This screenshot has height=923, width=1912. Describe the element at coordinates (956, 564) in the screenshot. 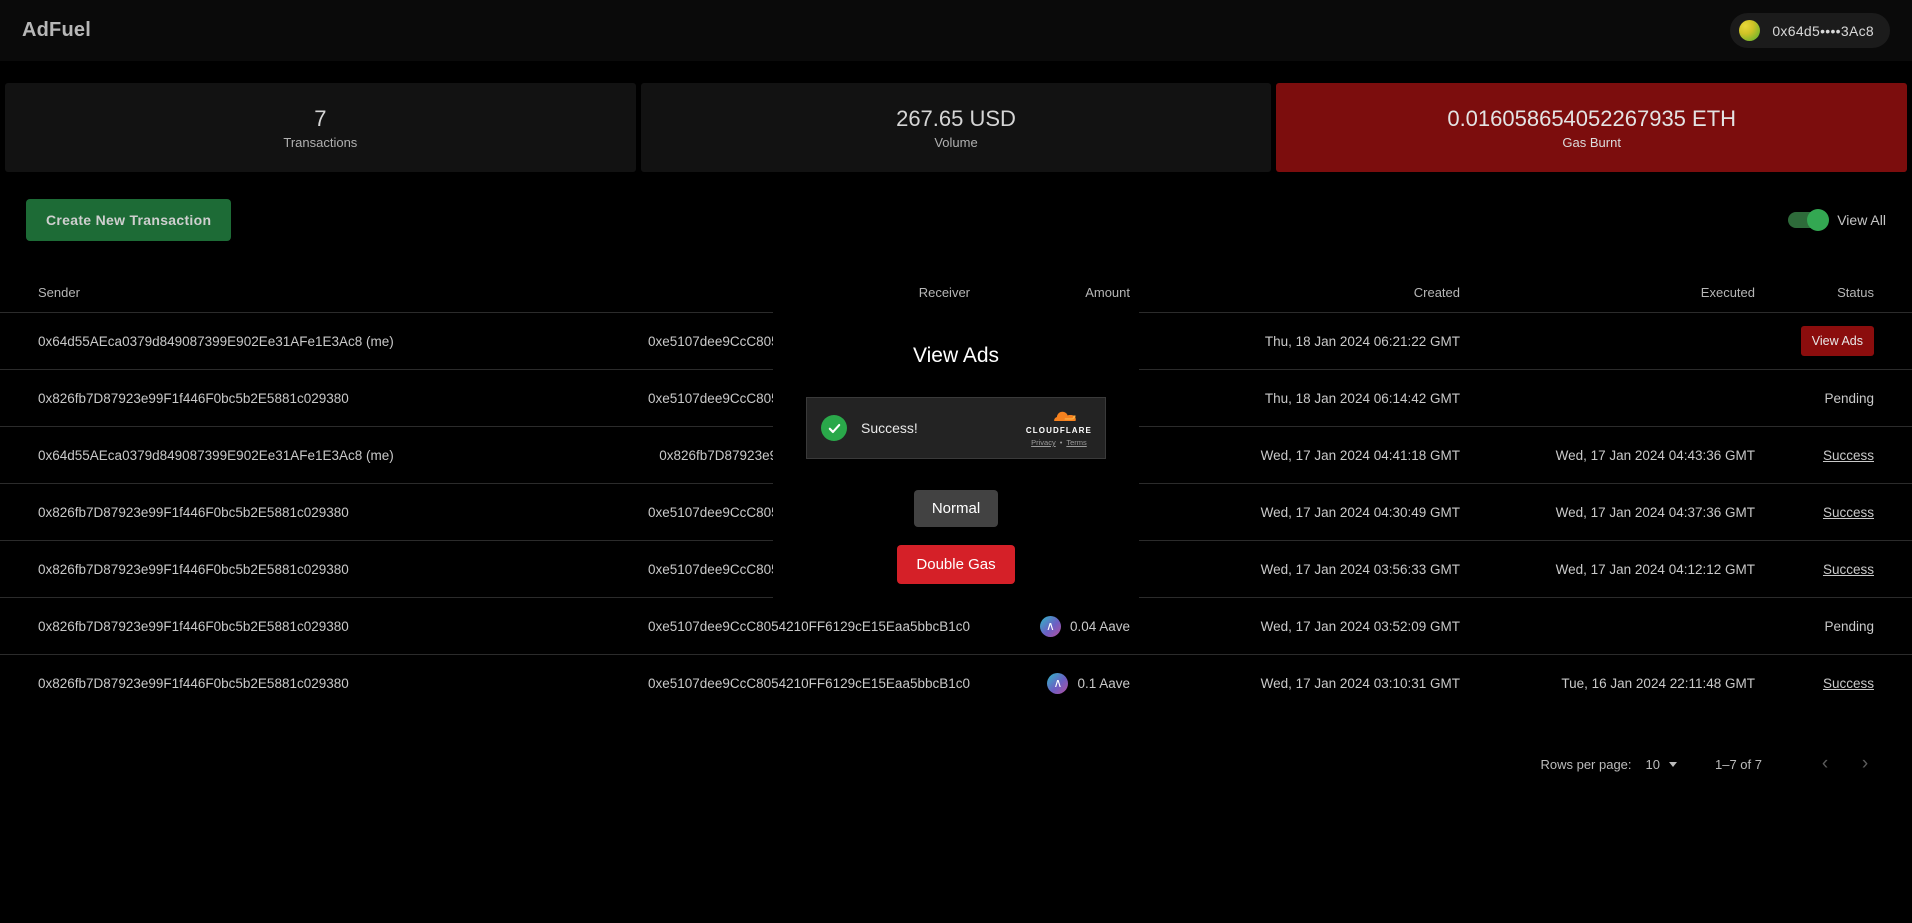

I see `double-gas-button: Double Gas` at that location.